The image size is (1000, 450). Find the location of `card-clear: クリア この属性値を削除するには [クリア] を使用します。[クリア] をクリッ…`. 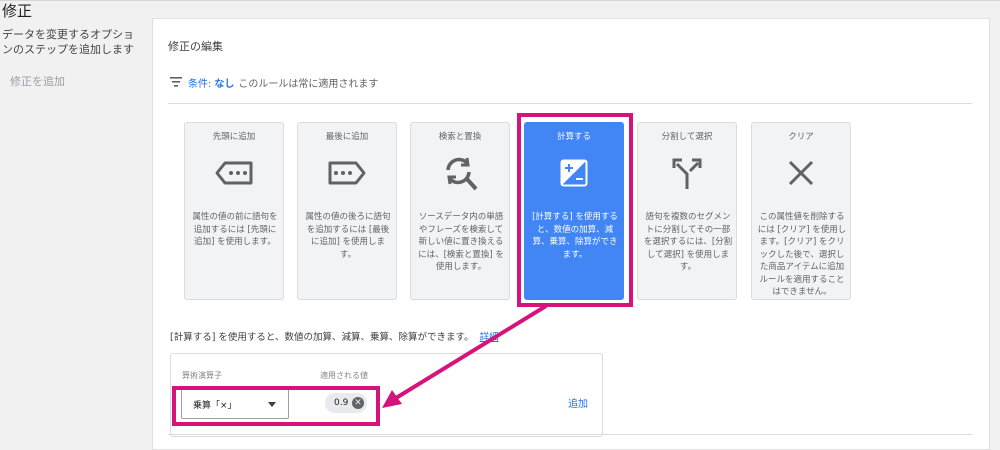

card-clear: クリア この属性値を削除するには [クリア] を使用します。[クリア] をクリッ… is located at coordinates (801, 211).